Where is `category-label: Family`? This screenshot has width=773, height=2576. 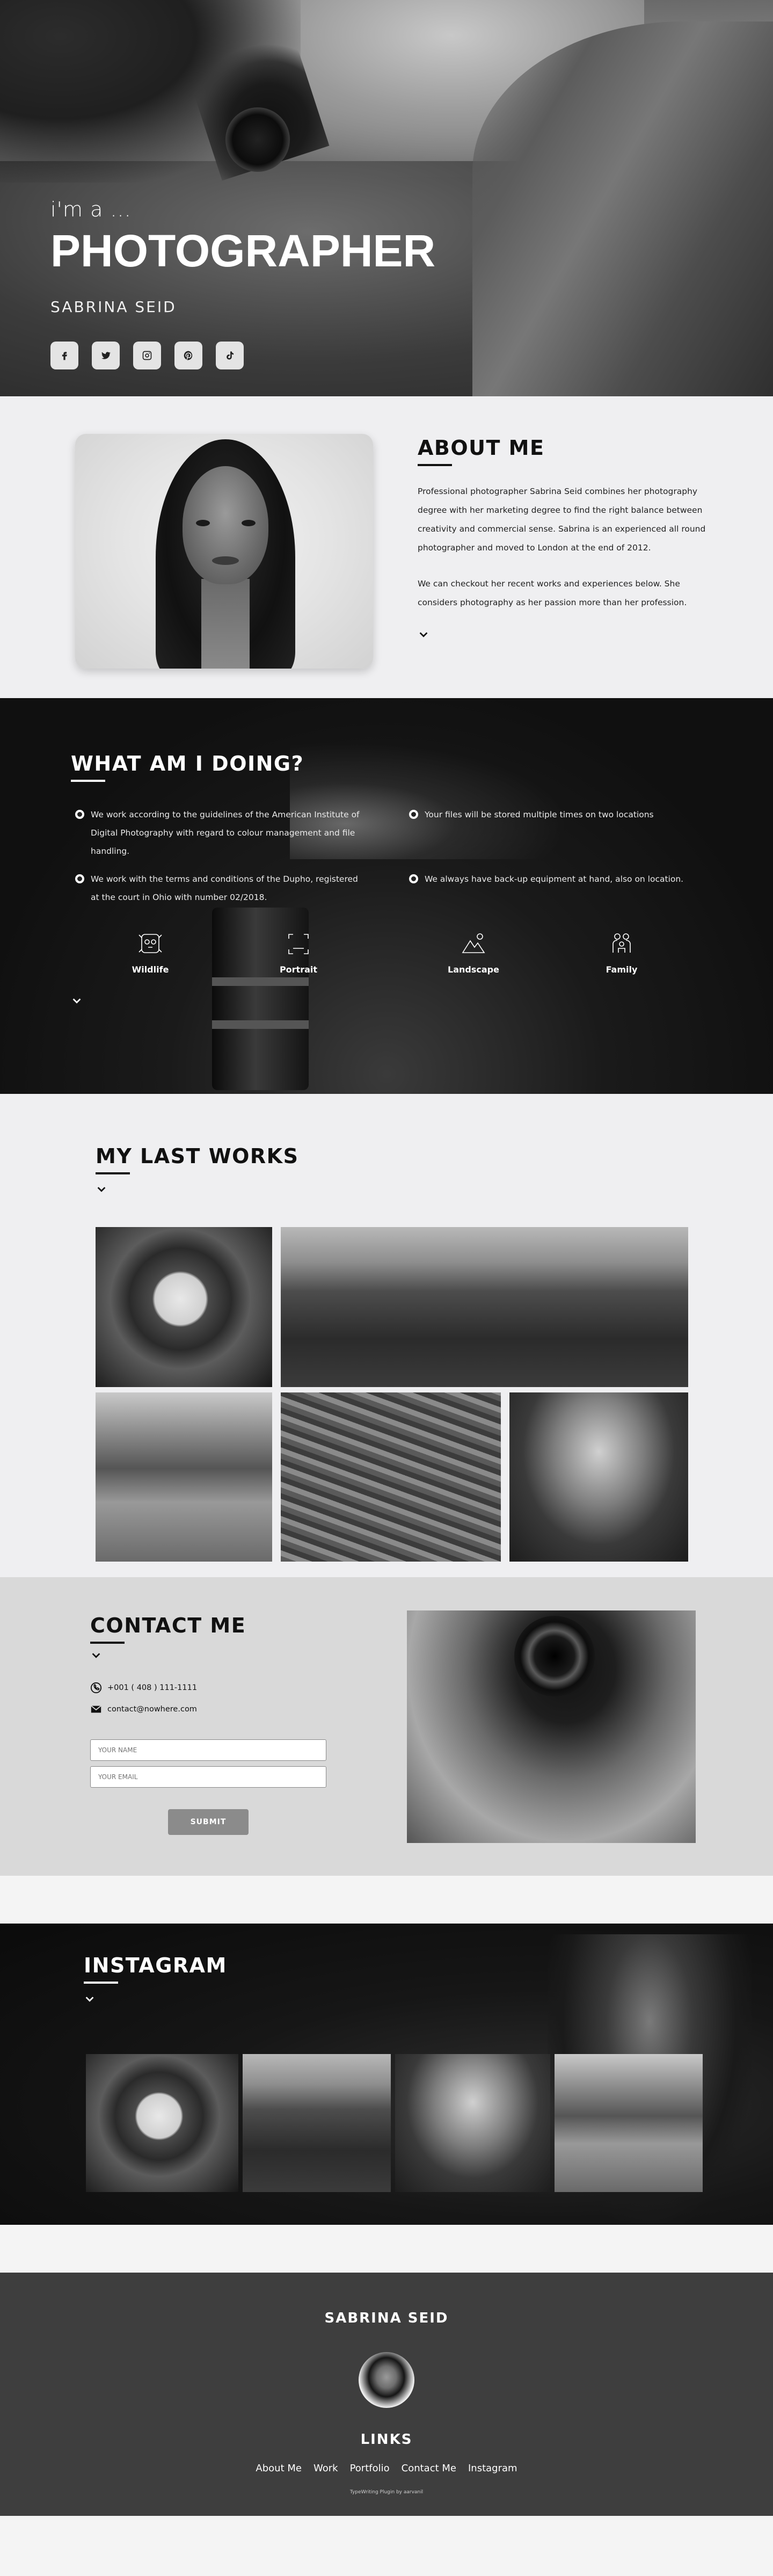 category-label: Family is located at coordinates (622, 969).